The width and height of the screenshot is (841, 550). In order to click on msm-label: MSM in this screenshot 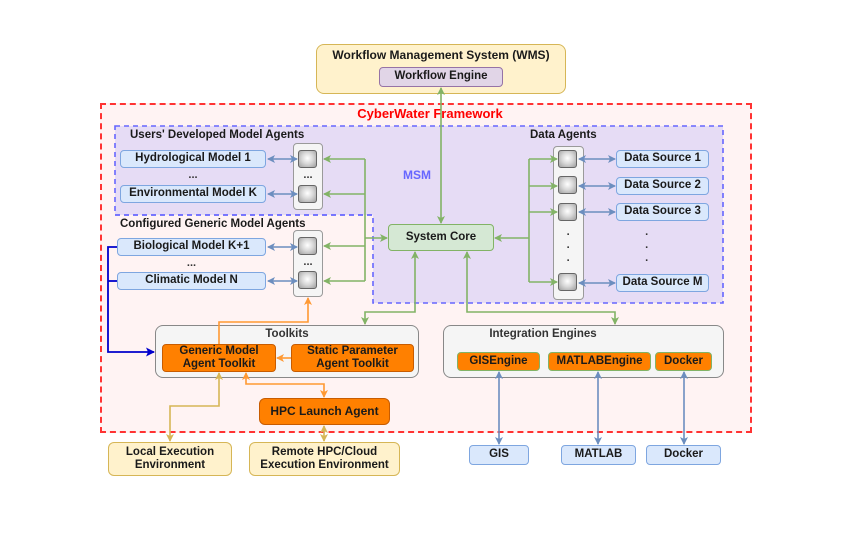, I will do `click(417, 175)`.